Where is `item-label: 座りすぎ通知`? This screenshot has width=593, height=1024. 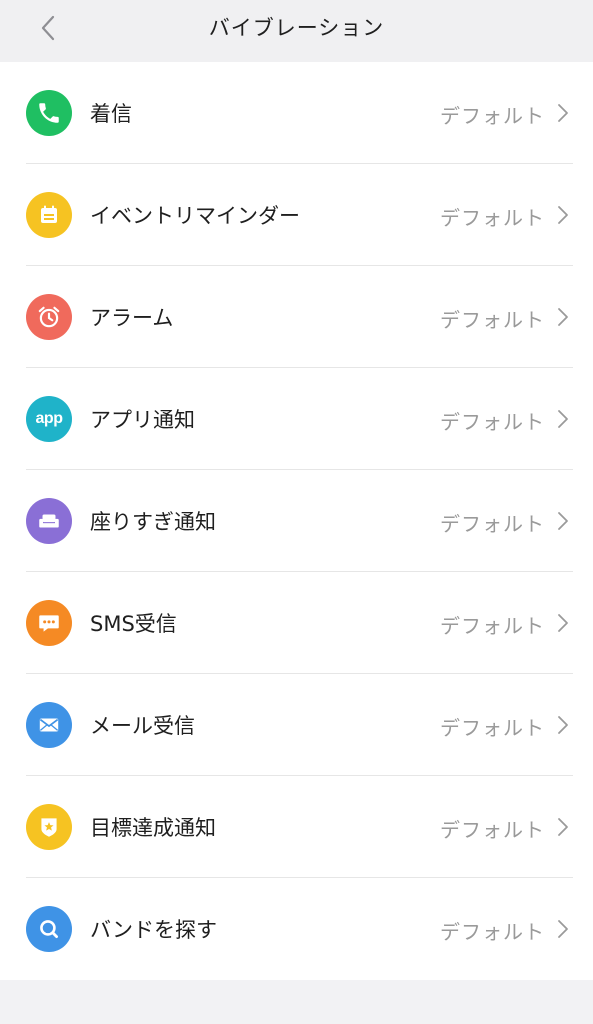 item-label: 座りすぎ通知 is located at coordinates (153, 522).